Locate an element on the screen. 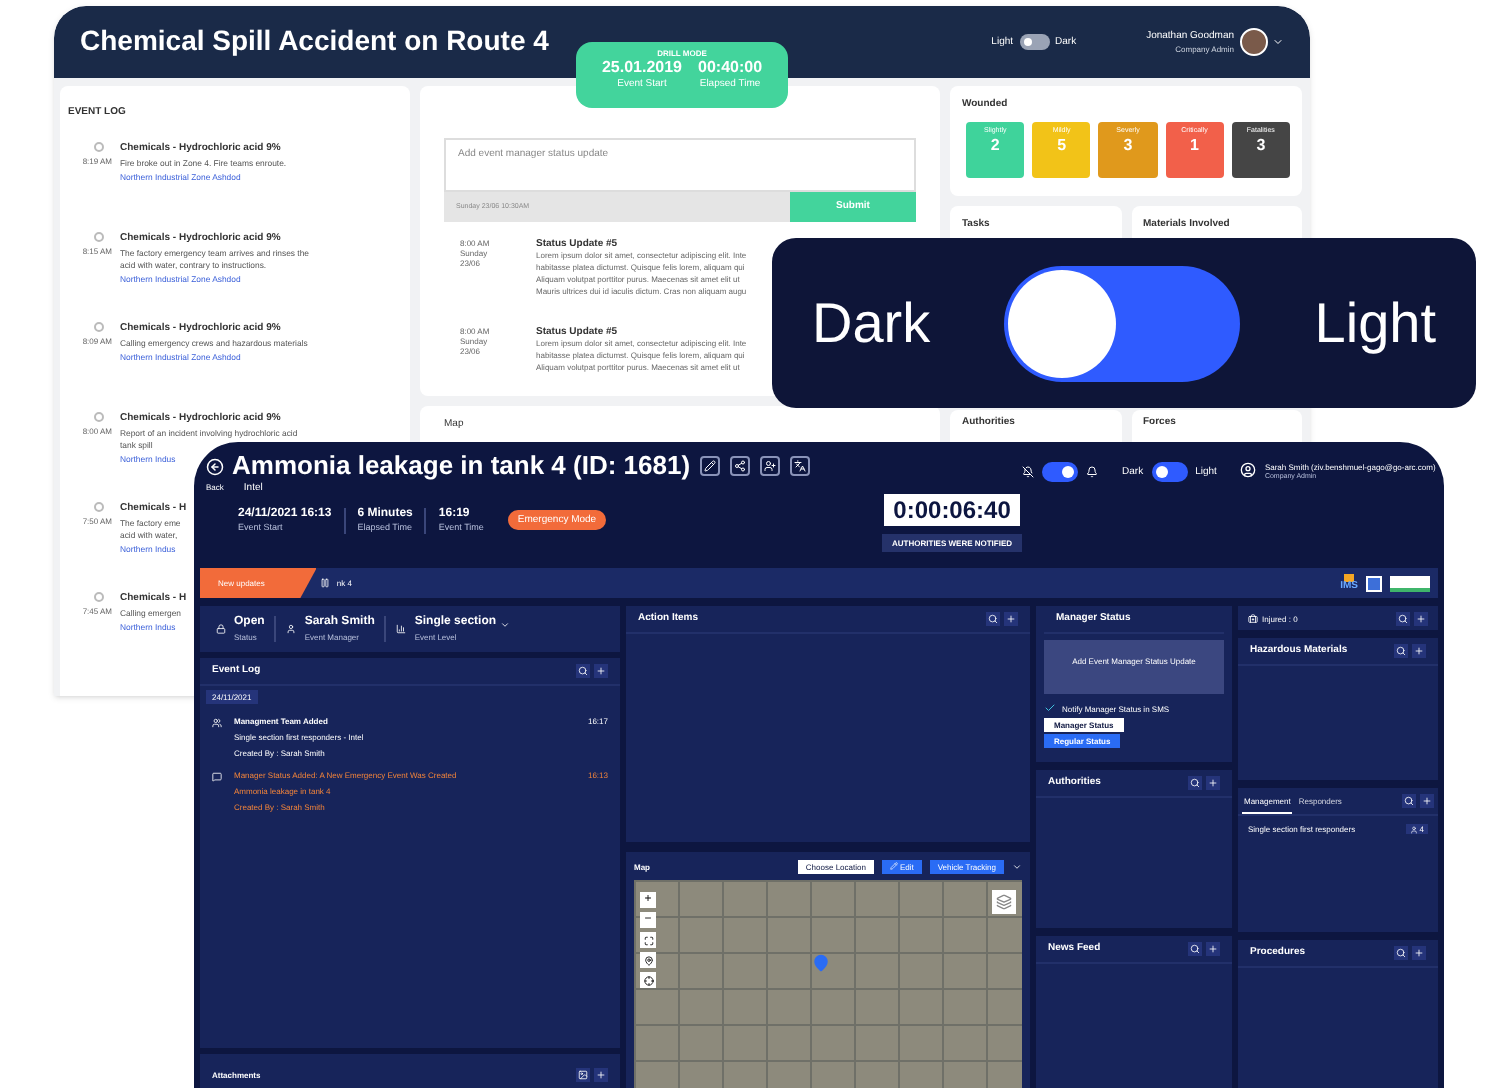 Image resolution: width=1488 pixels, height=1088 pixels. translate-button is located at coordinates (800, 466).